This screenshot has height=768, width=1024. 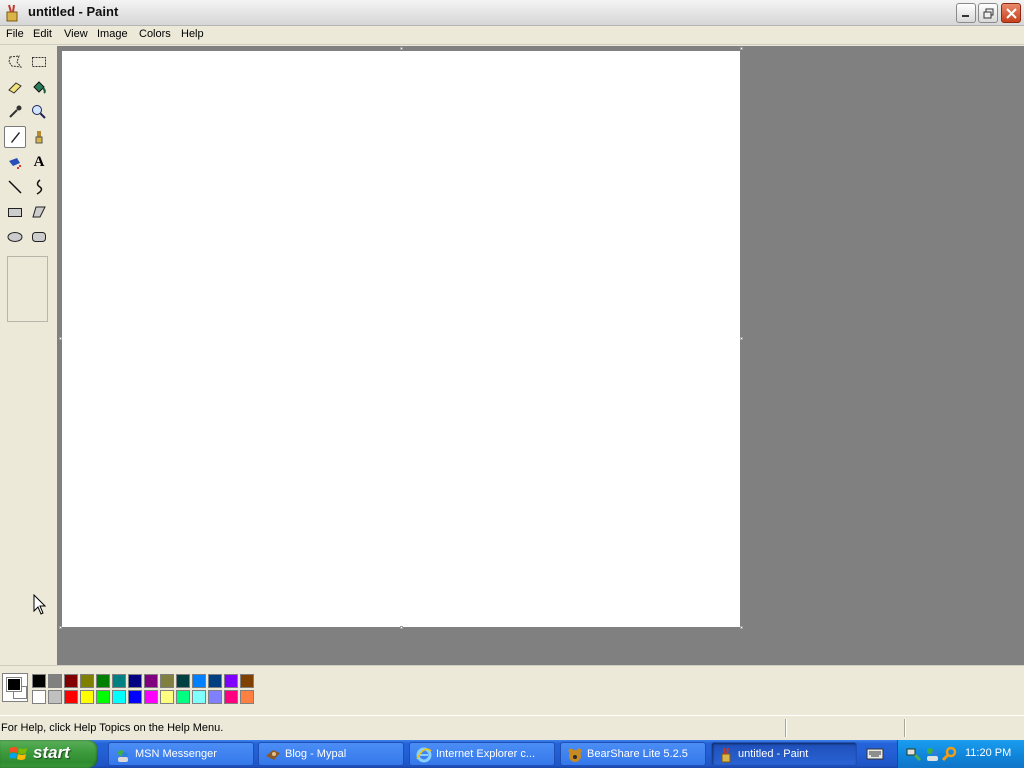 I want to click on polygon-icon, so click(x=39, y=212).